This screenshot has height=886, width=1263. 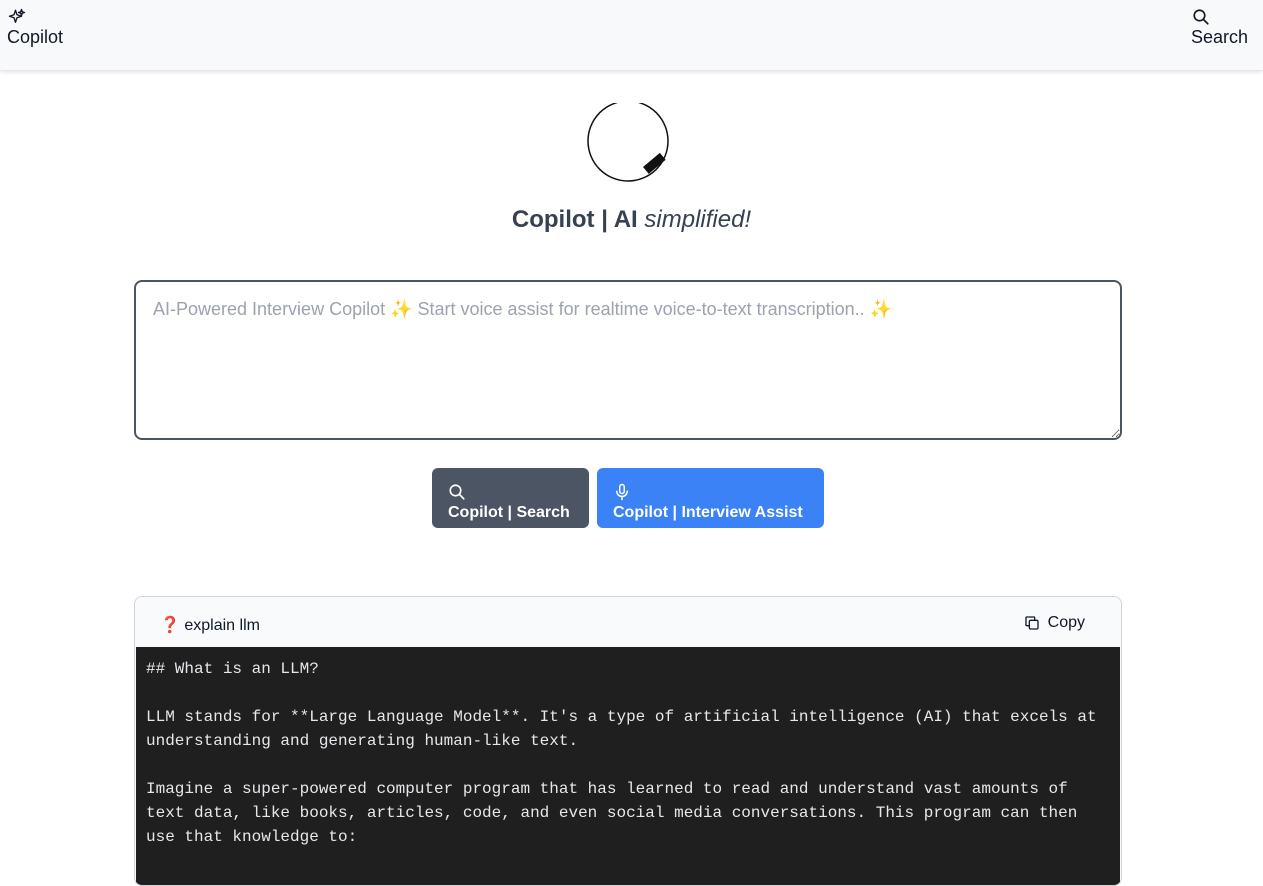 What do you see at coordinates (510, 498) in the screenshot?
I see `copilot-search-button: Copilot | Search` at bounding box center [510, 498].